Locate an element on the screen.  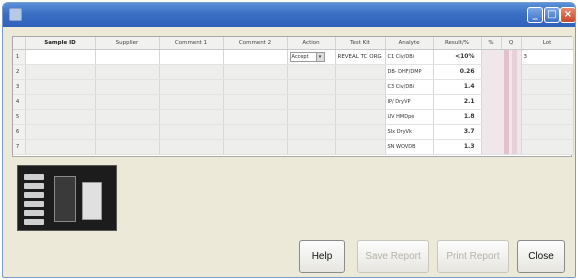
result-cell: 0.26 is located at coordinates (457, 72).